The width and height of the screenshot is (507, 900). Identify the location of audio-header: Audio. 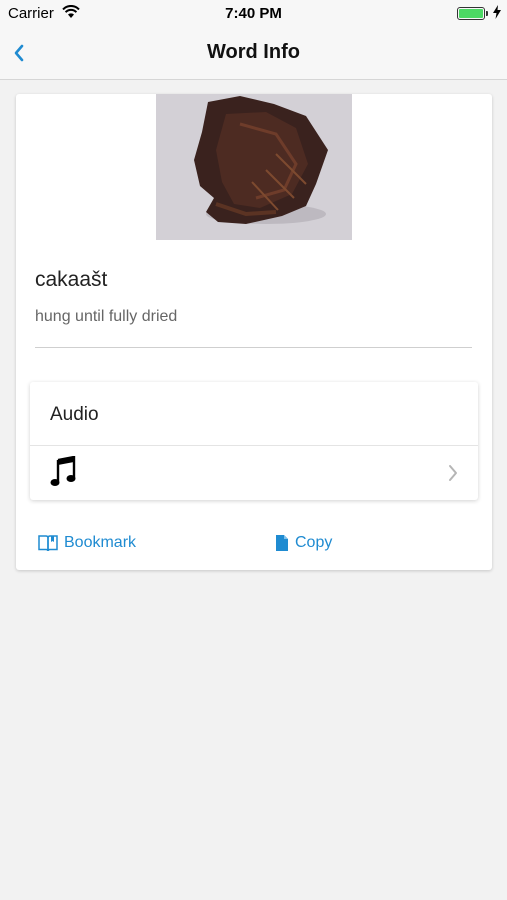
(74, 414).